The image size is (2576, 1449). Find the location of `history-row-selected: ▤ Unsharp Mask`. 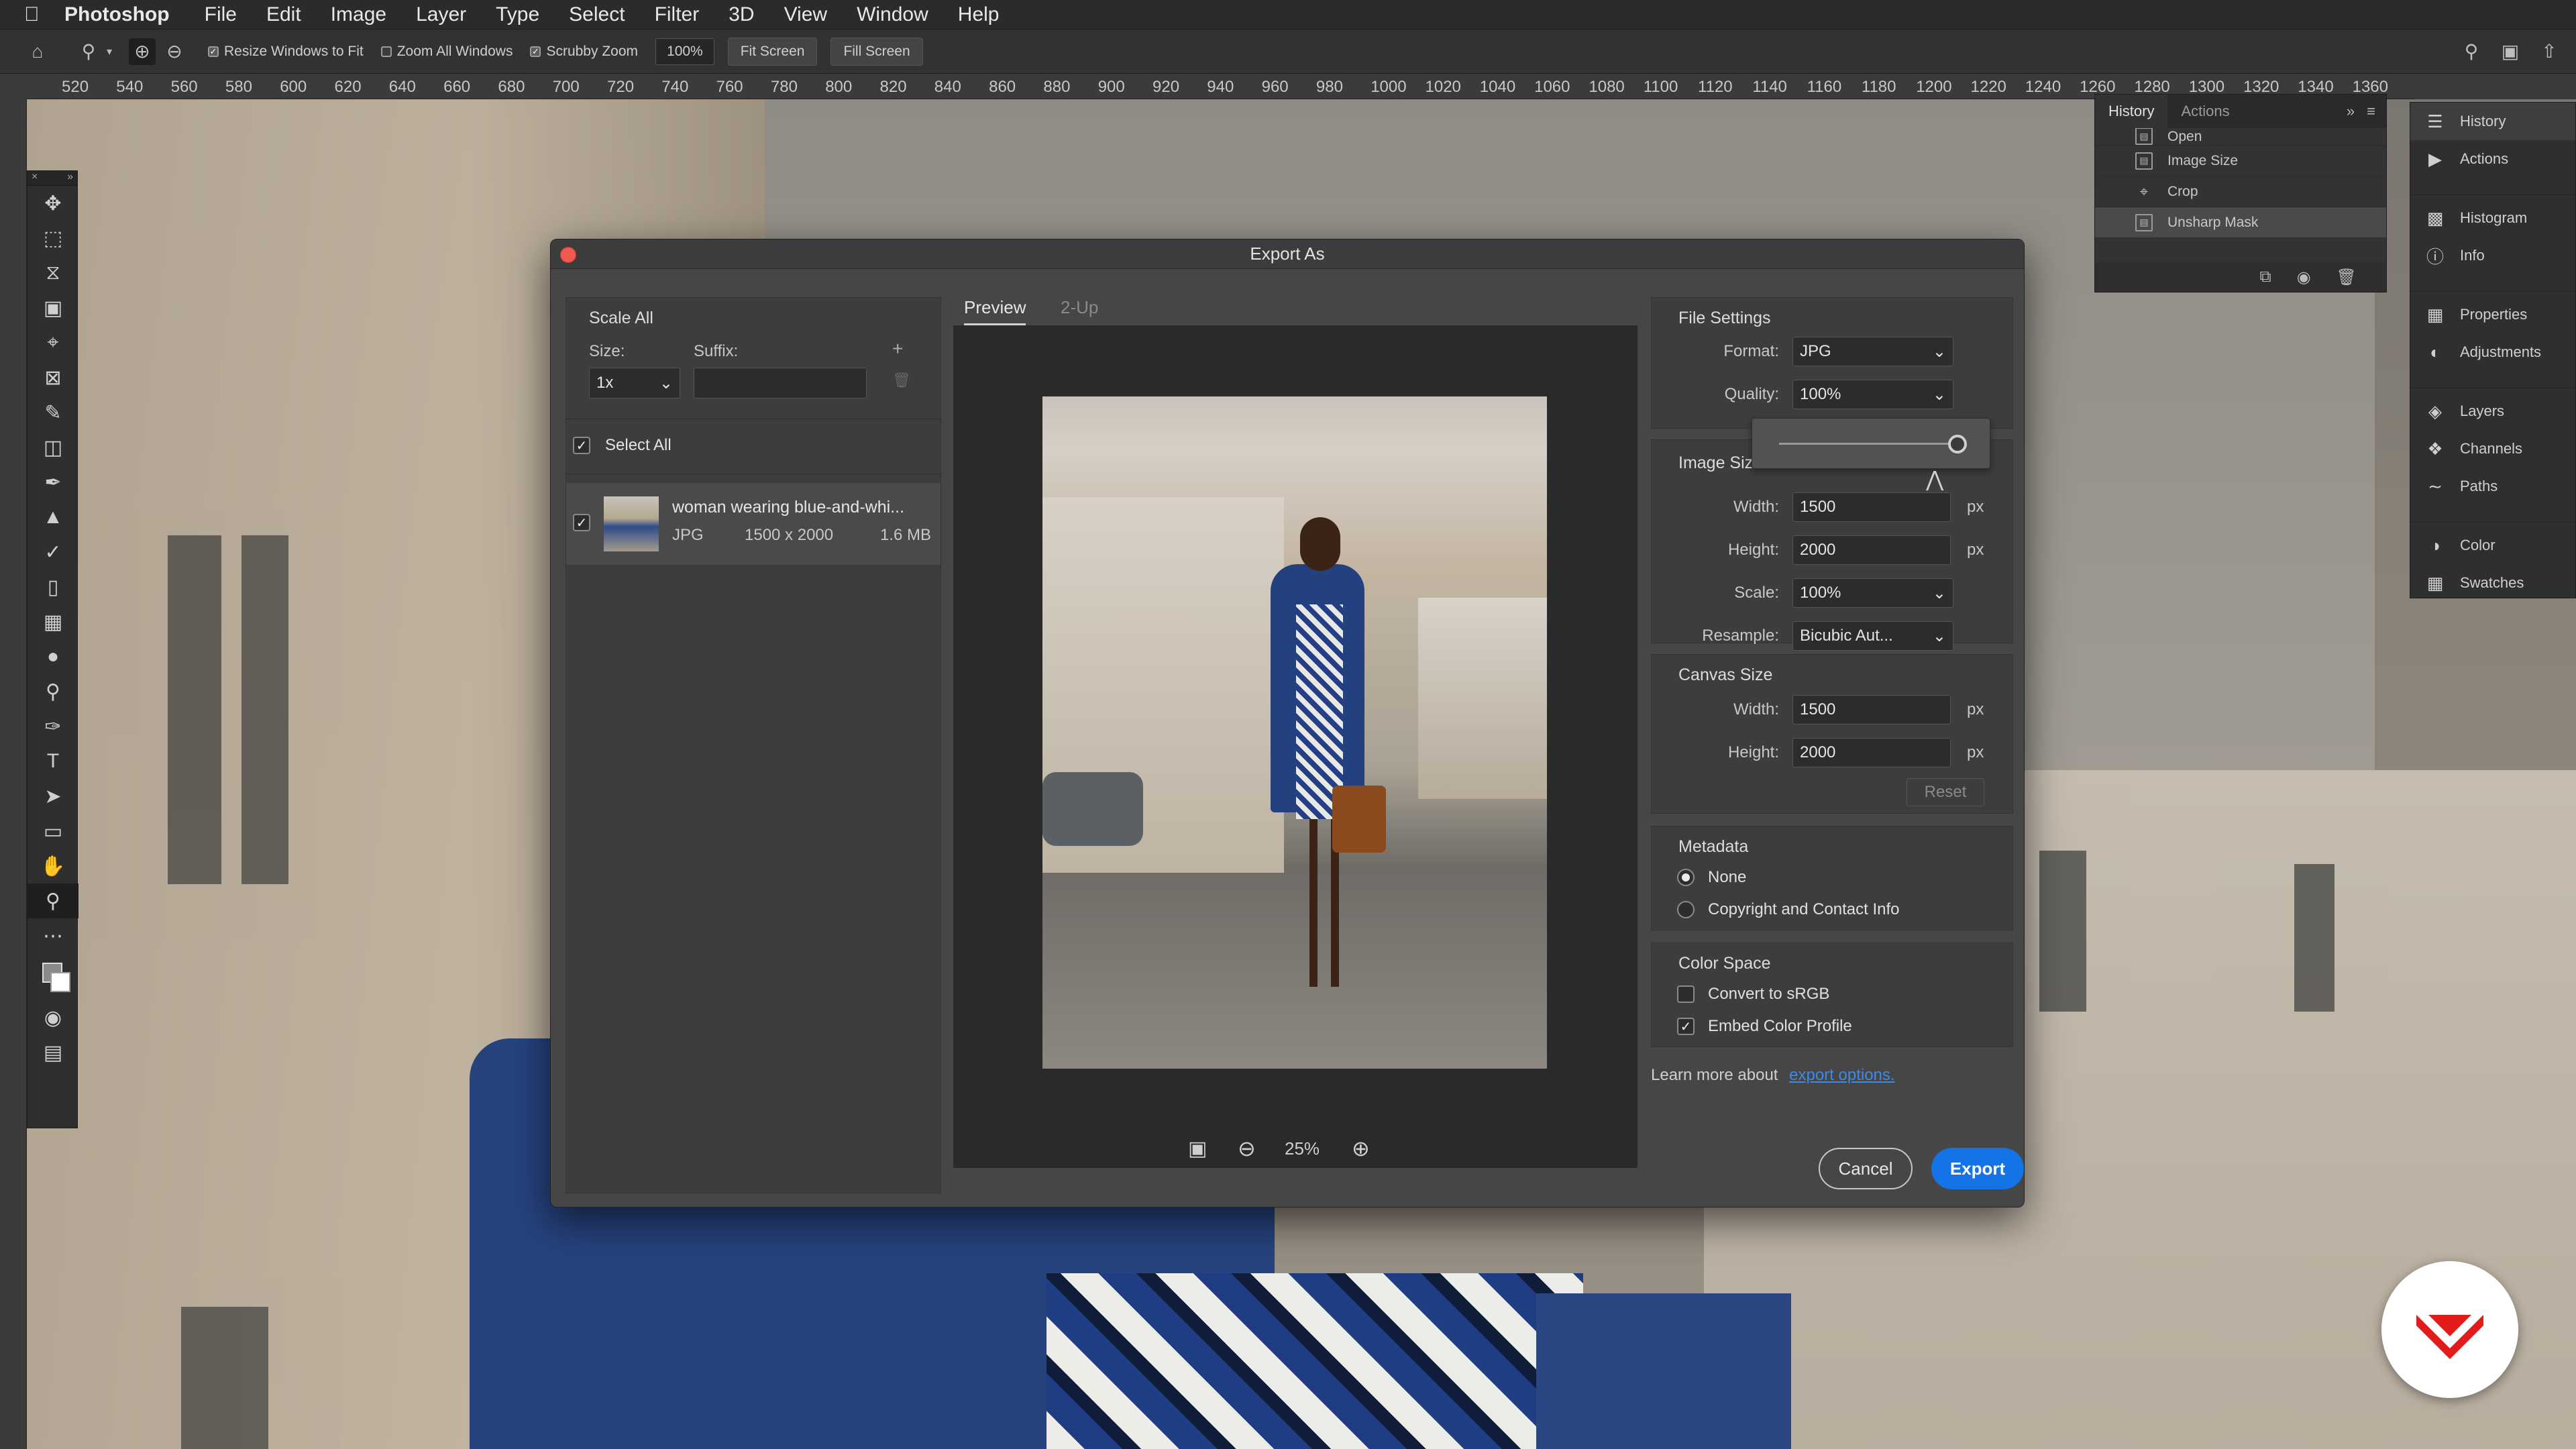

history-row-selected: ▤ Unsharp Mask is located at coordinates (2240, 222).